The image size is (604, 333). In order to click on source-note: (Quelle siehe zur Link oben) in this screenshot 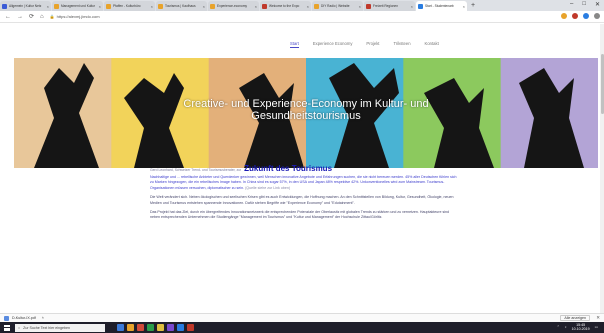, I will do `click(267, 188)`.